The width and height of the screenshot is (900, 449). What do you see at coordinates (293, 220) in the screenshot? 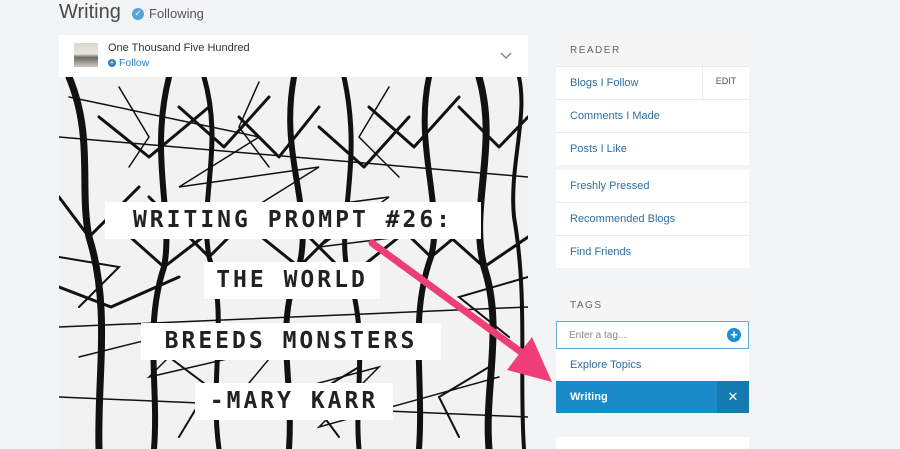
I see `prompt-line-1: WRITING PROMPT #26:` at bounding box center [293, 220].